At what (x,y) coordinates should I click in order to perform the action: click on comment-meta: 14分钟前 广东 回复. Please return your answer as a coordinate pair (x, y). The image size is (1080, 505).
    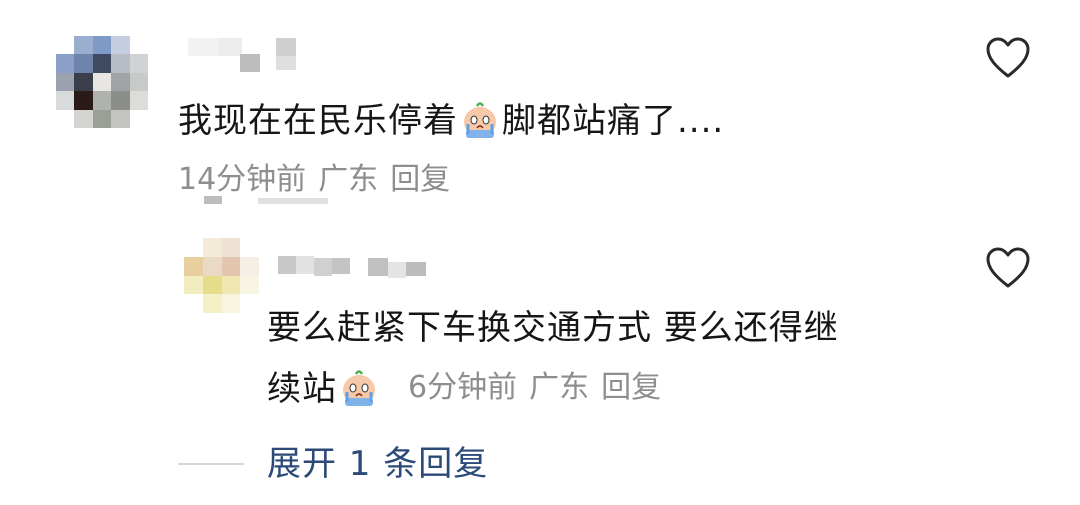
    Looking at the image, I should click on (320, 180).